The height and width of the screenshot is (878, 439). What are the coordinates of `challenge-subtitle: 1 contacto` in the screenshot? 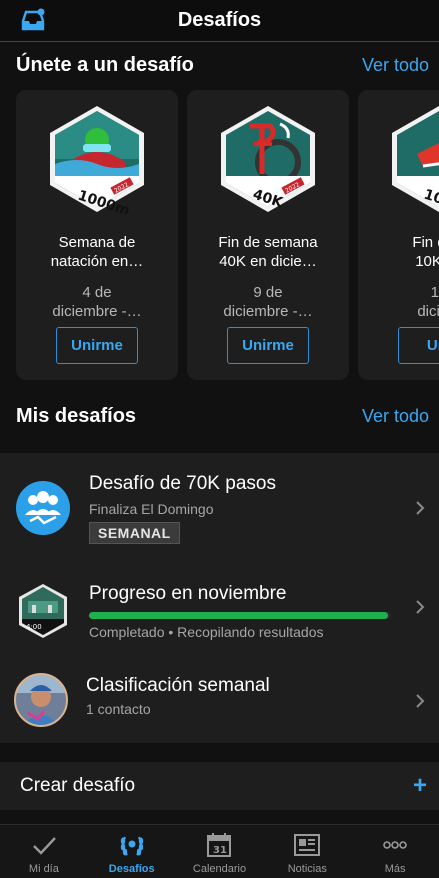 It's located at (118, 709).